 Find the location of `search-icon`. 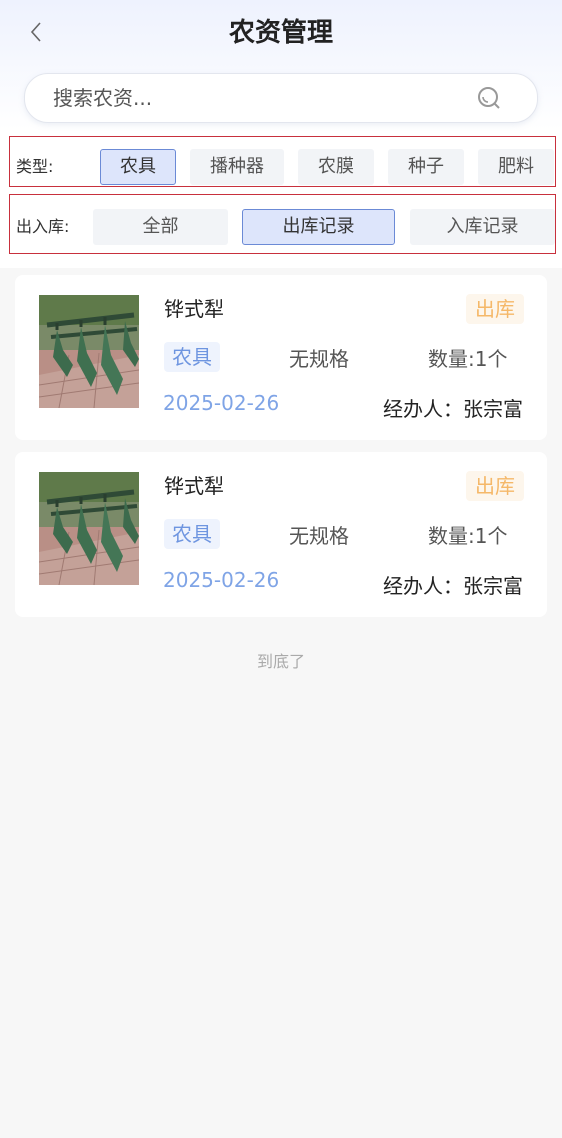

search-icon is located at coordinates (489, 98).